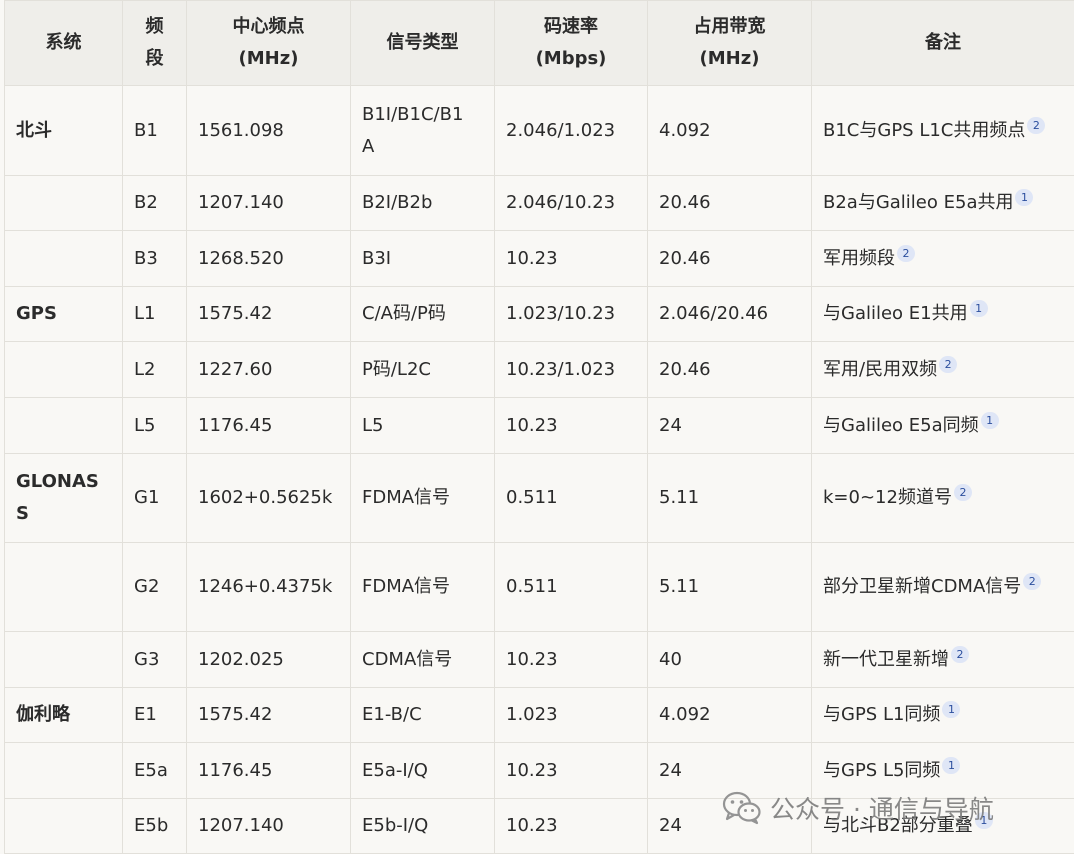 The image size is (1074, 854). What do you see at coordinates (730, 660) in the screenshot?
I see `cell-bandwidth: 40` at bounding box center [730, 660].